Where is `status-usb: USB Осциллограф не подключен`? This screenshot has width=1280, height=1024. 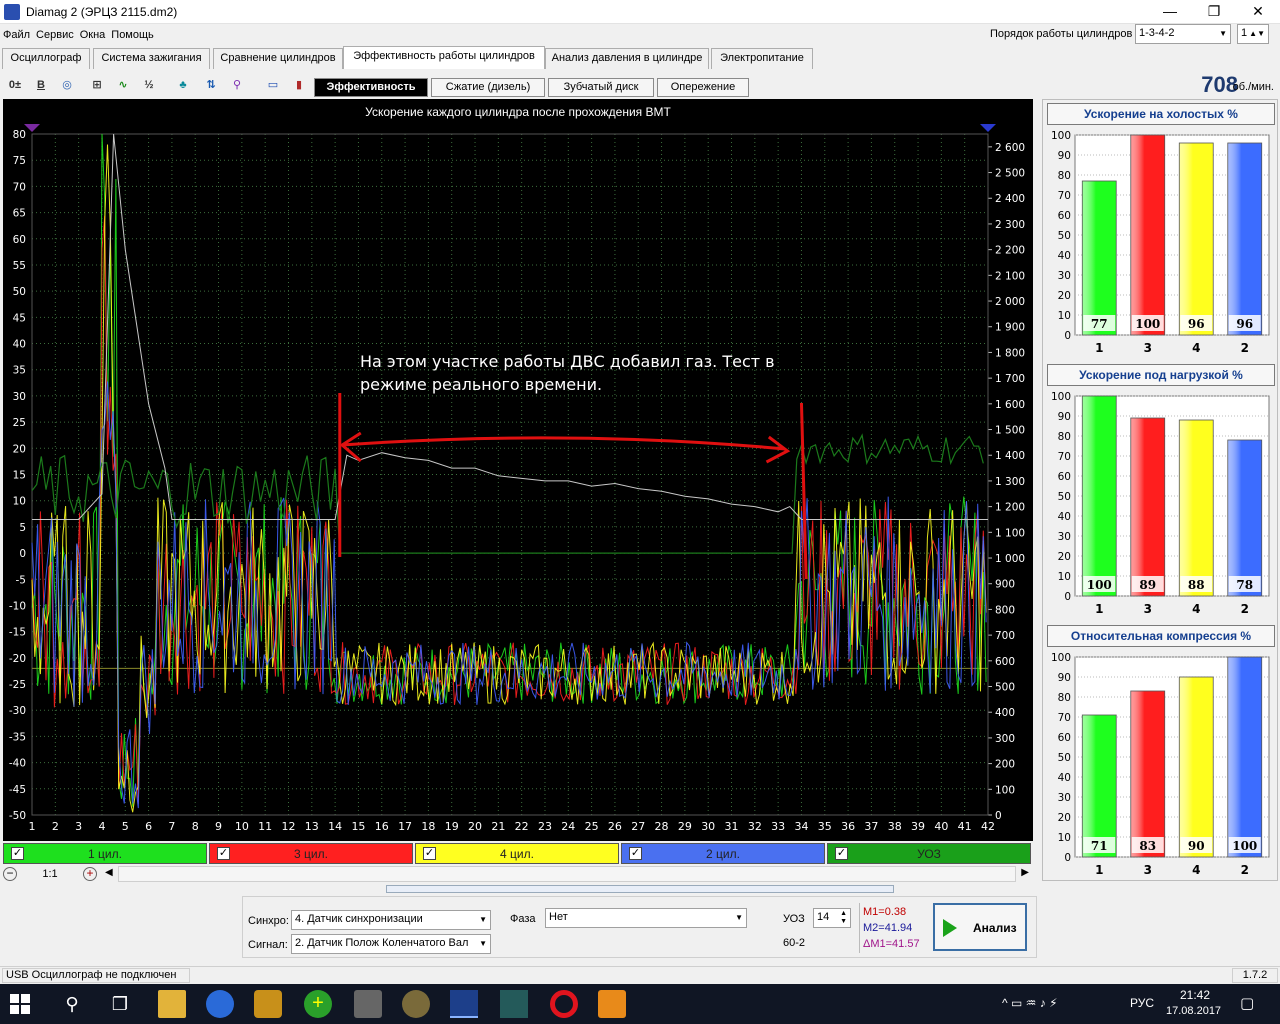 status-usb: USB Осциллограф не подключен is located at coordinates (96, 975).